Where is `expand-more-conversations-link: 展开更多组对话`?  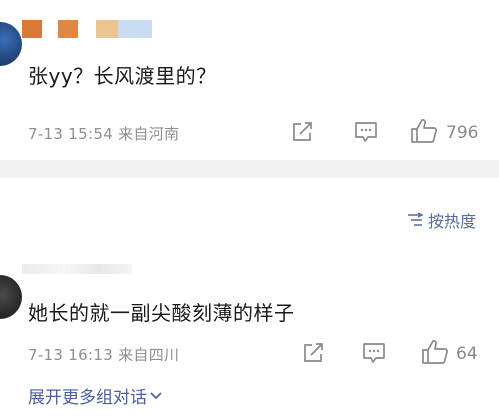 expand-more-conversations-link: 展开更多组对话 is located at coordinates (95, 395).